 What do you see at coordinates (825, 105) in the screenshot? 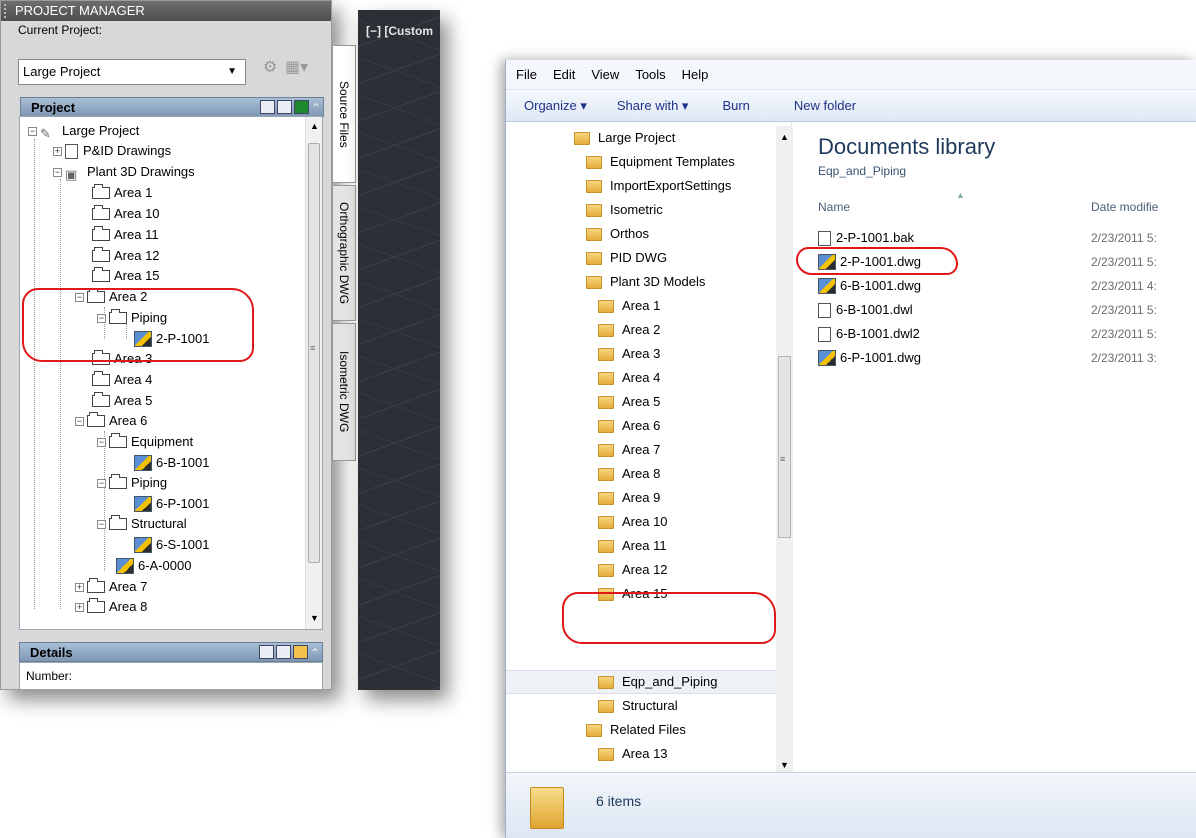
I see `new-folder-button: New folder` at bounding box center [825, 105].